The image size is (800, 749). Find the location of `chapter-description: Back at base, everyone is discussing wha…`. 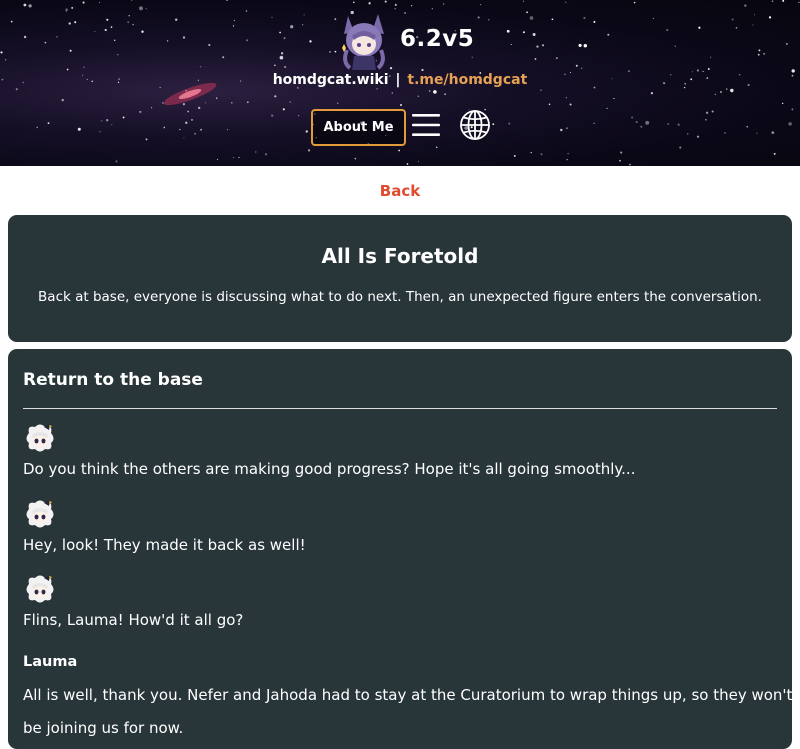

chapter-description: Back at base, everyone is discussing wha… is located at coordinates (400, 297).